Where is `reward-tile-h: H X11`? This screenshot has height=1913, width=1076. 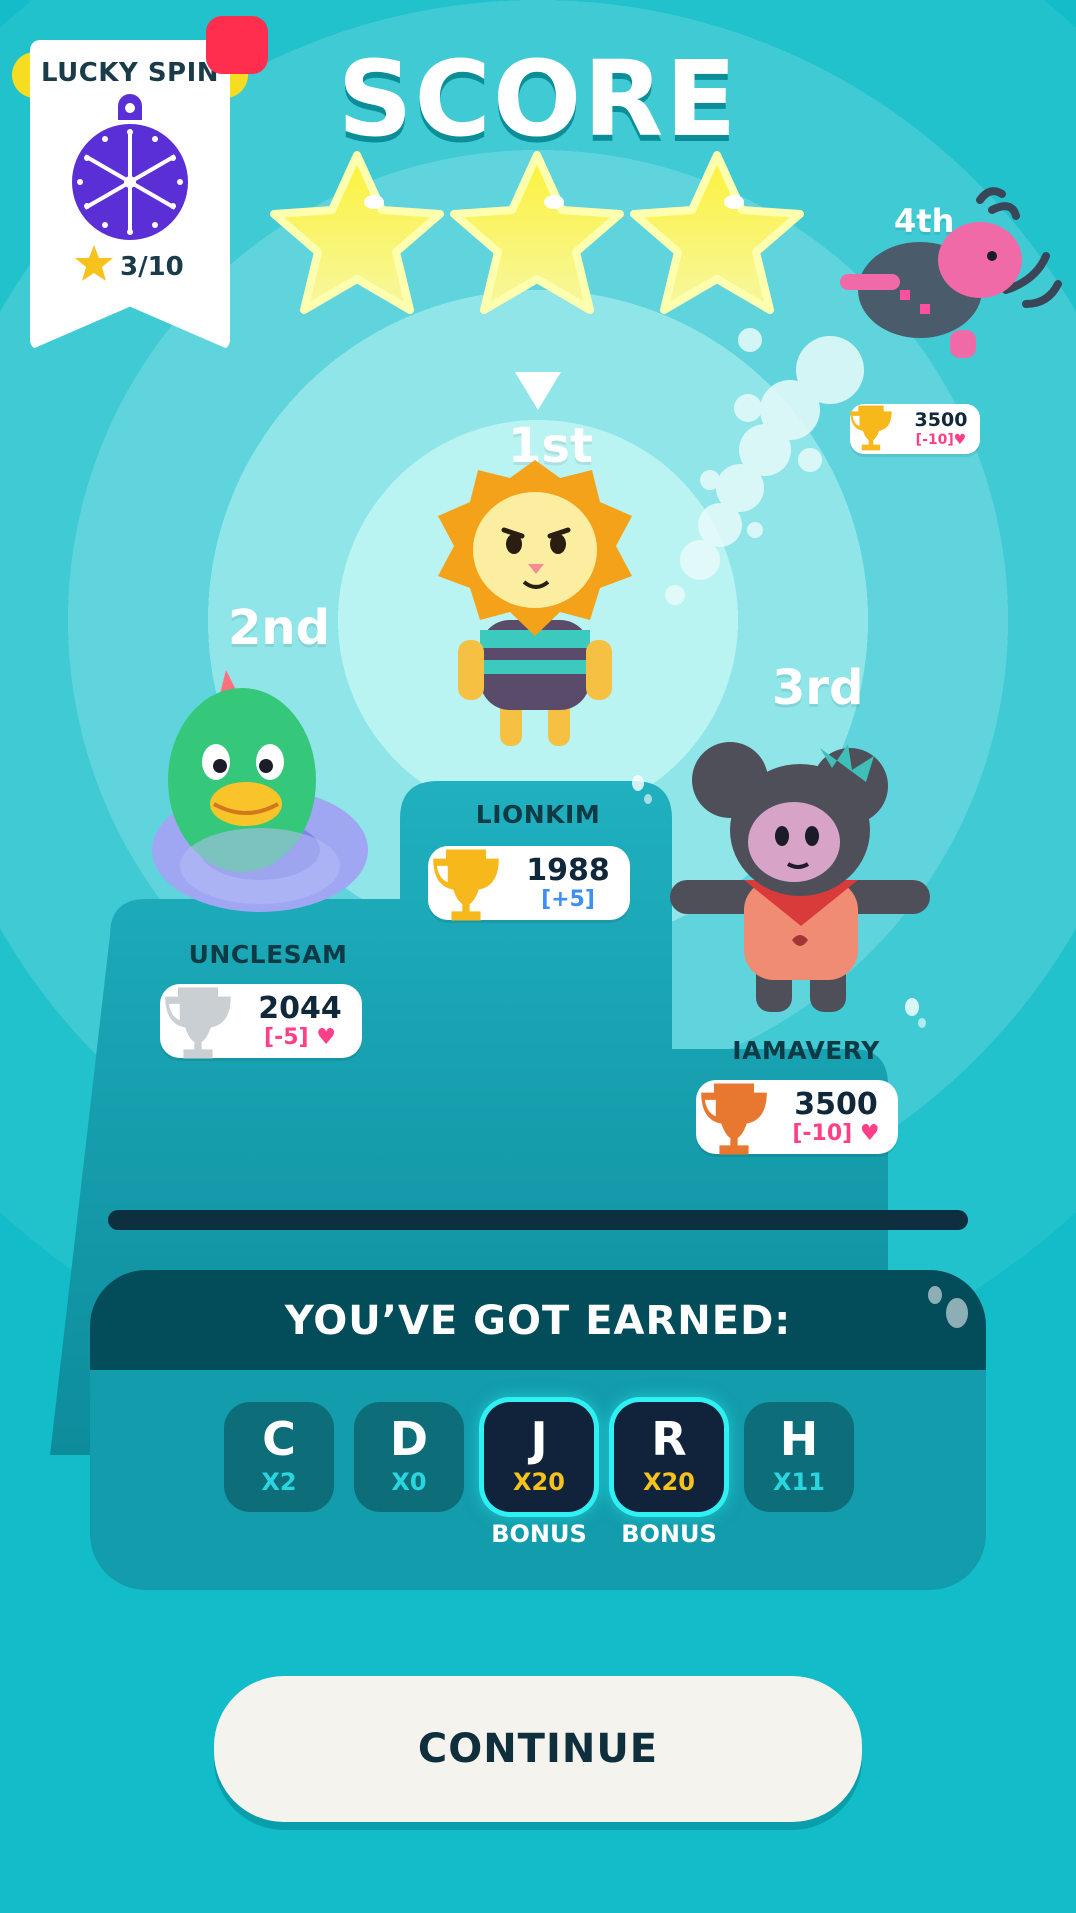 reward-tile-h: H X11 is located at coordinates (799, 1457).